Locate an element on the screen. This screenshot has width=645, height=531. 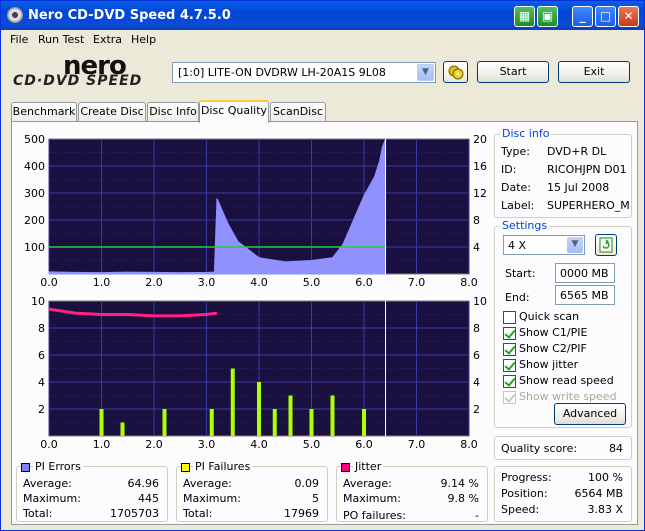
y-tick-label: 8 is located at coordinates (41, 328).